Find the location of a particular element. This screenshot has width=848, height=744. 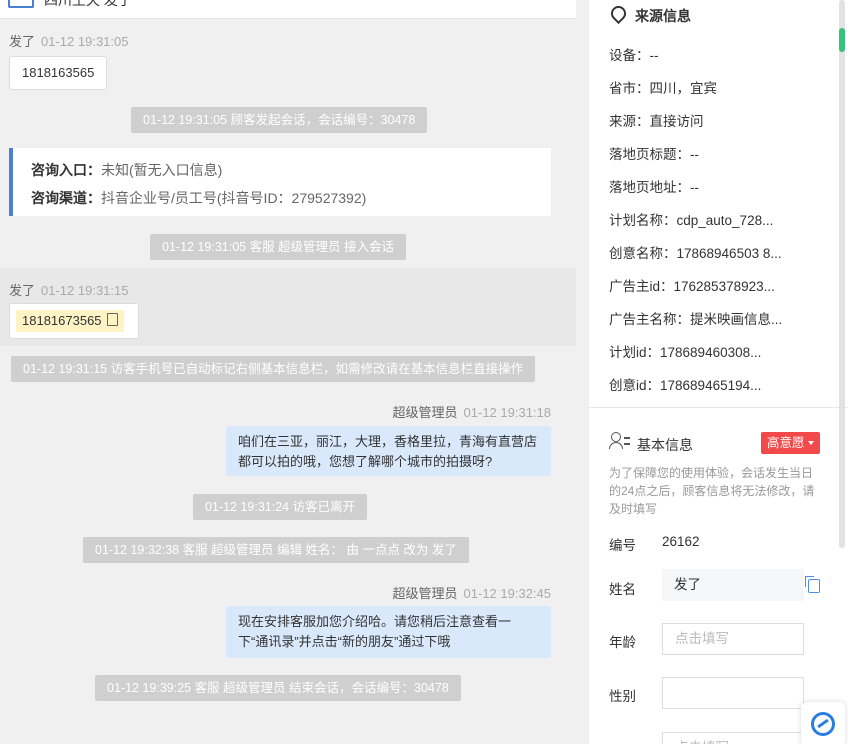

kv-label: 省市： is located at coordinates (629, 88).